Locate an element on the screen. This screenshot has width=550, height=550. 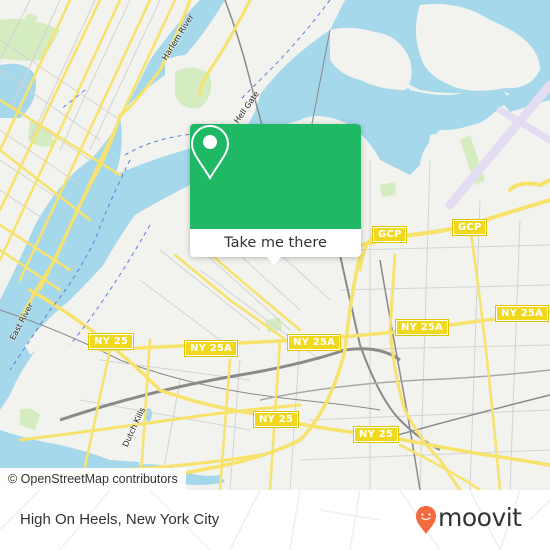
place-name: High On Heels, New York City is located at coordinates (120, 519).